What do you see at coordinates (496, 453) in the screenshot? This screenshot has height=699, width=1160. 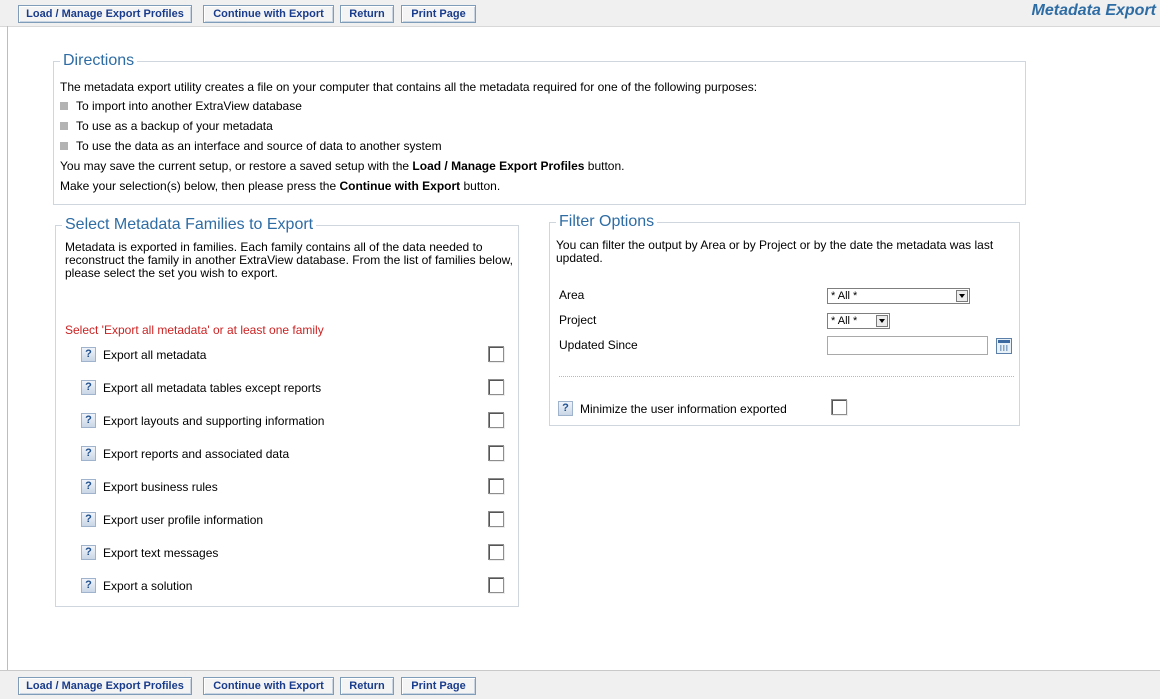 I see `export-reports-checkbox` at bounding box center [496, 453].